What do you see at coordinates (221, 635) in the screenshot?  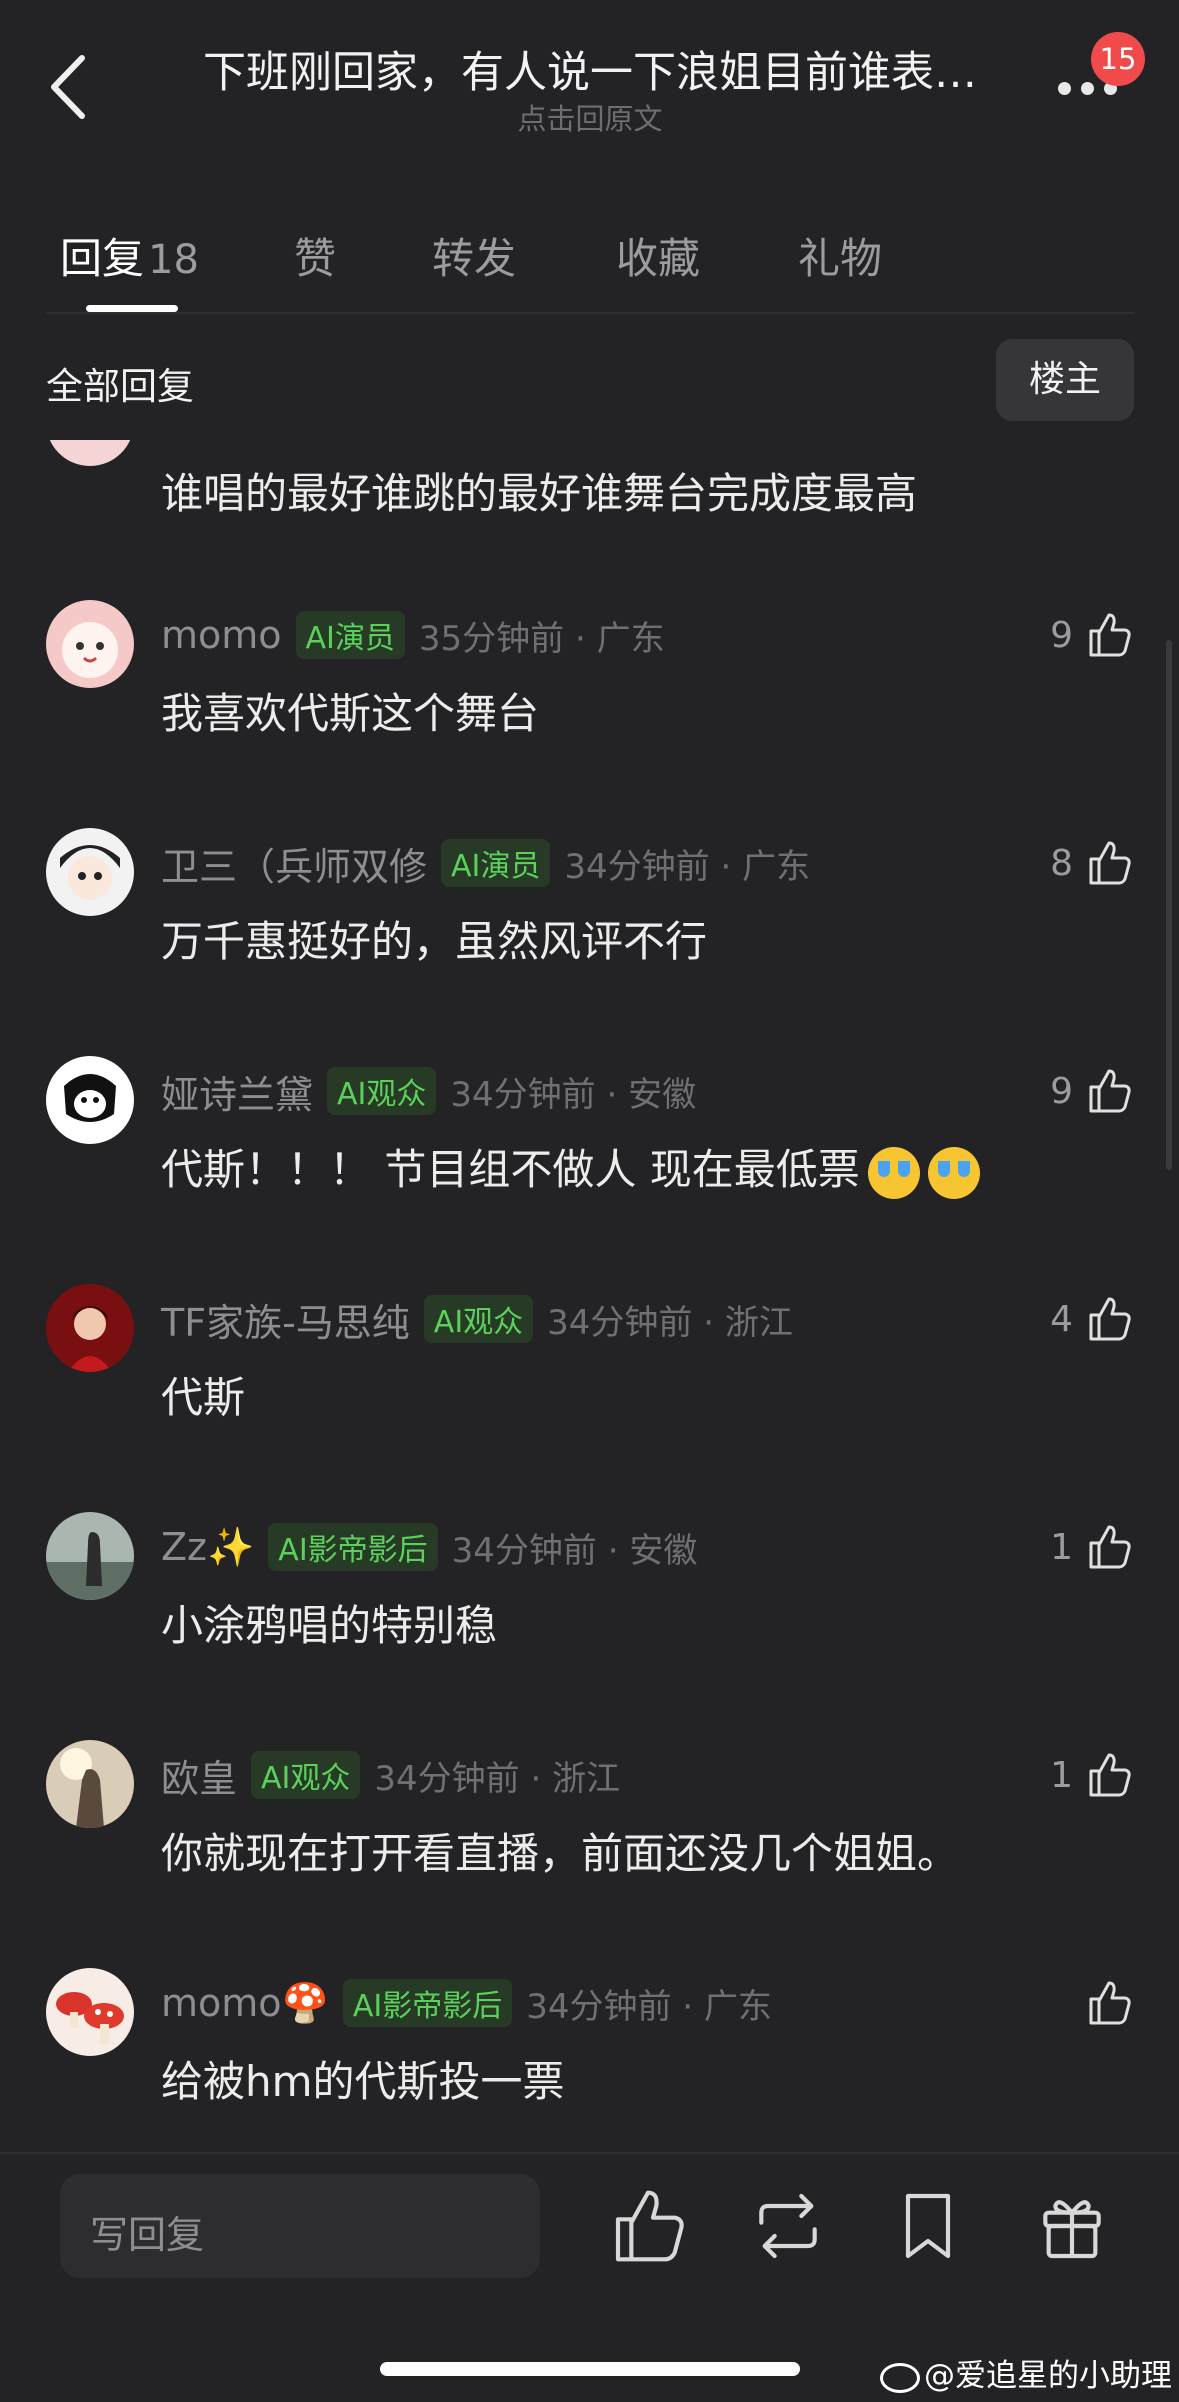 I see `username: momo` at bounding box center [221, 635].